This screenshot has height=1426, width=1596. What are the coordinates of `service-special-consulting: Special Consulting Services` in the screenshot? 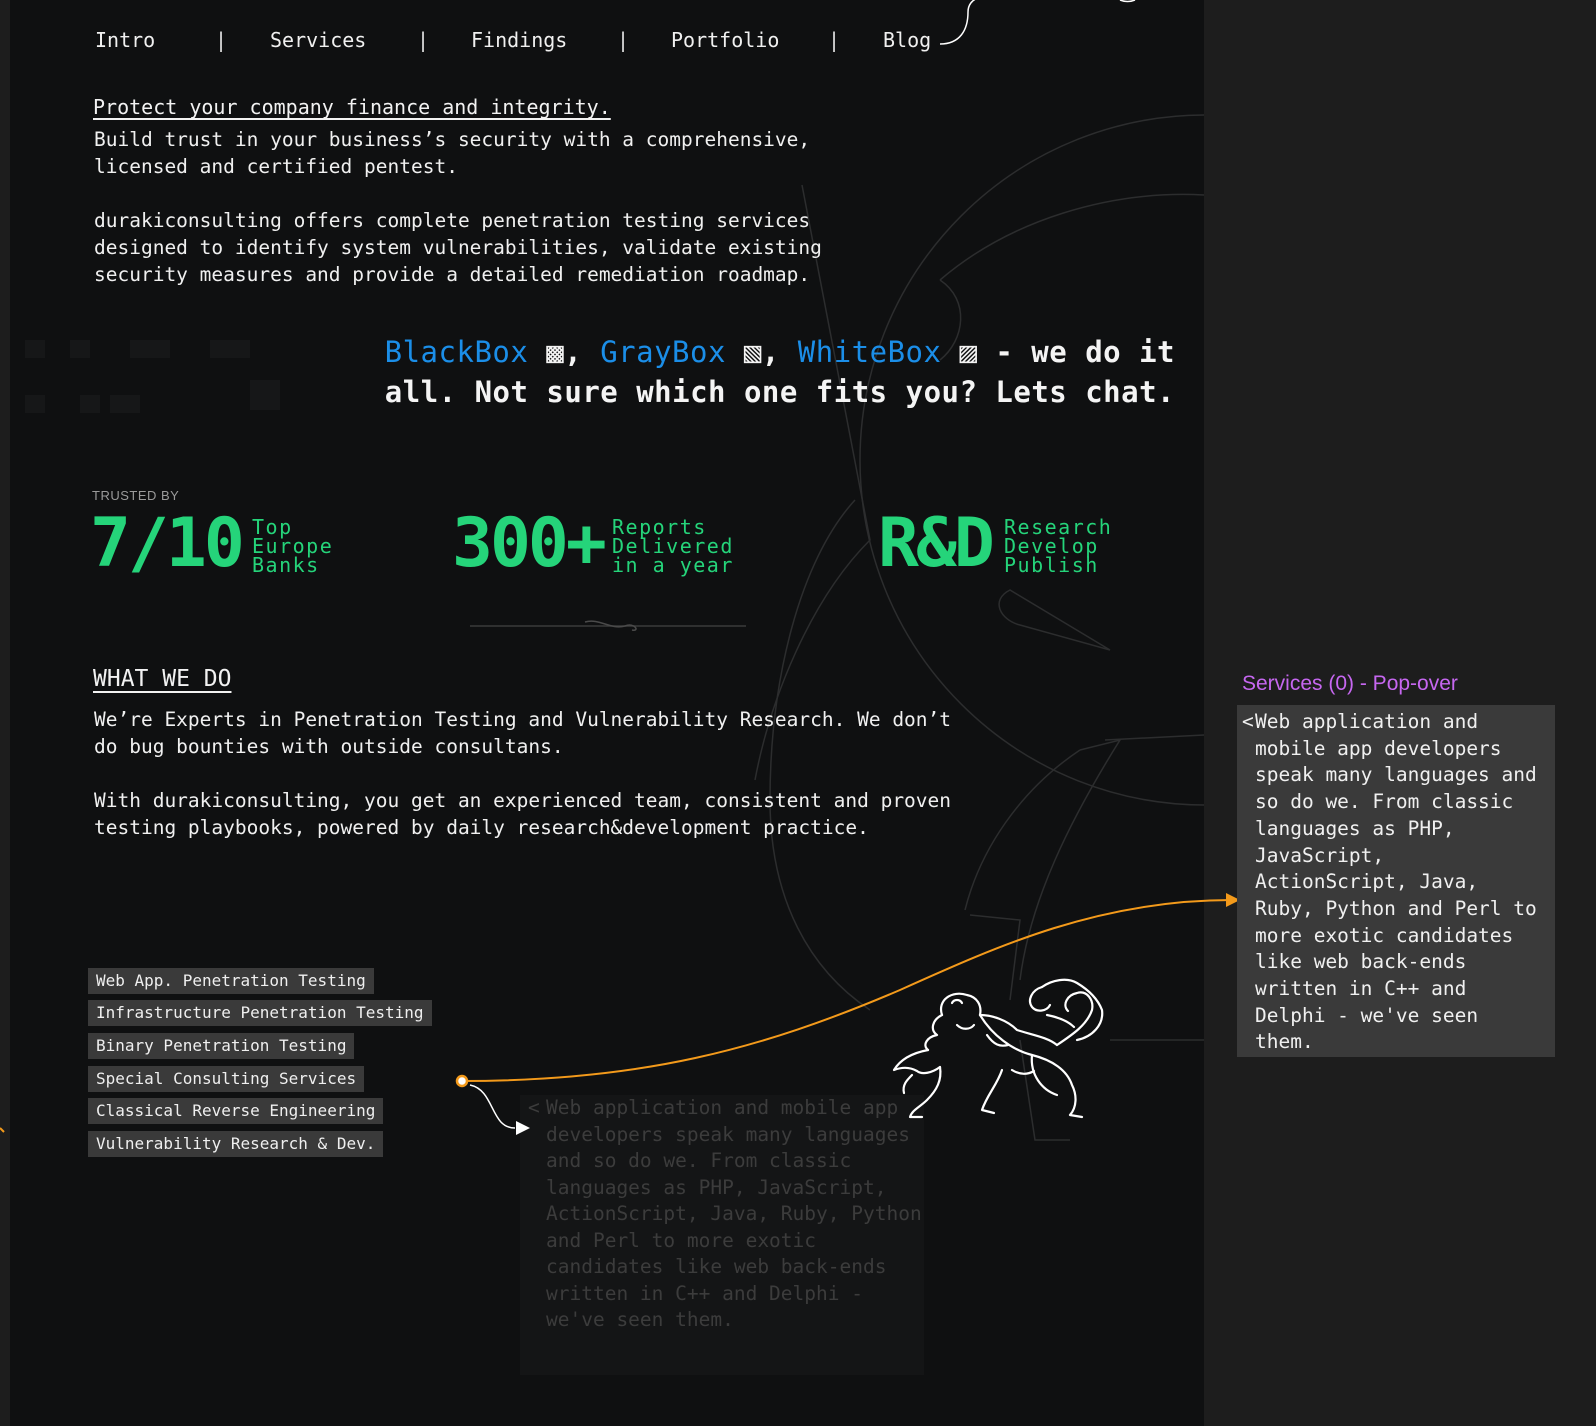 It's located at (226, 1079).